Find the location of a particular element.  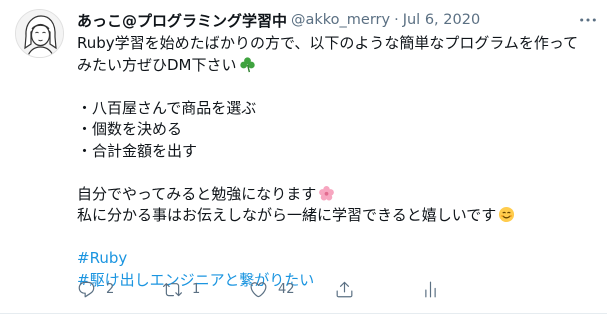

tweet-line: ・八百屋さんで商品を選ぶ is located at coordinates (337, 109).